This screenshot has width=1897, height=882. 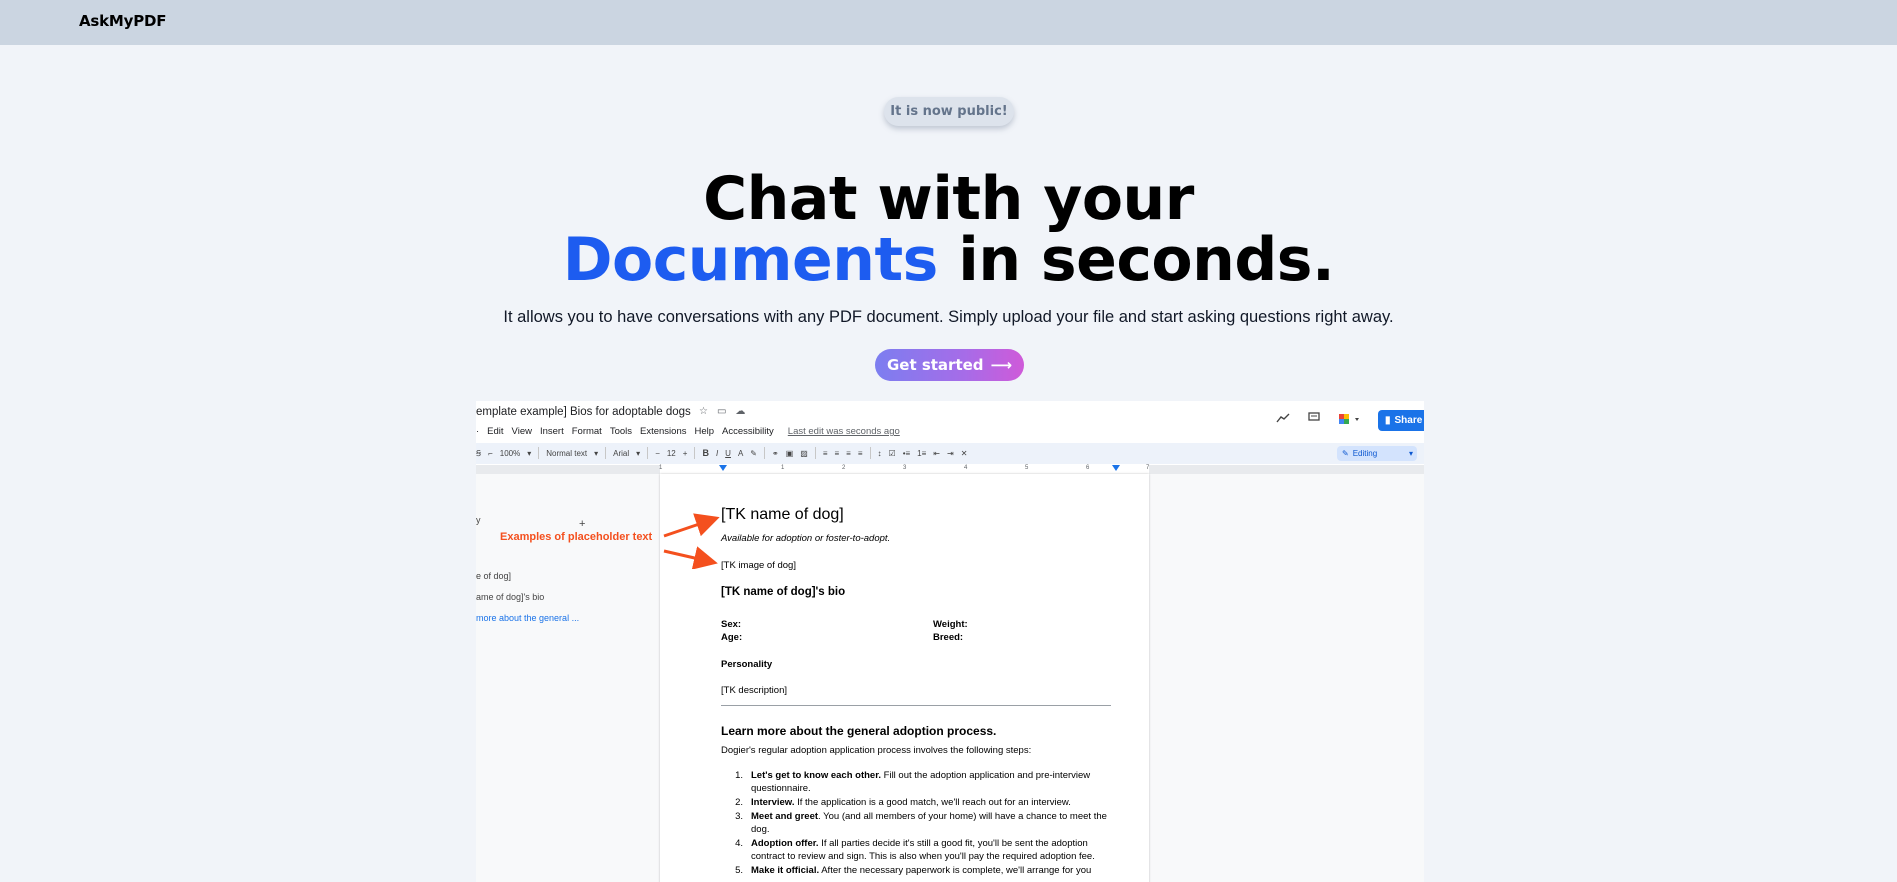 I want to click on get-started-button: Get started ⟶, so click(x=949, y=365).